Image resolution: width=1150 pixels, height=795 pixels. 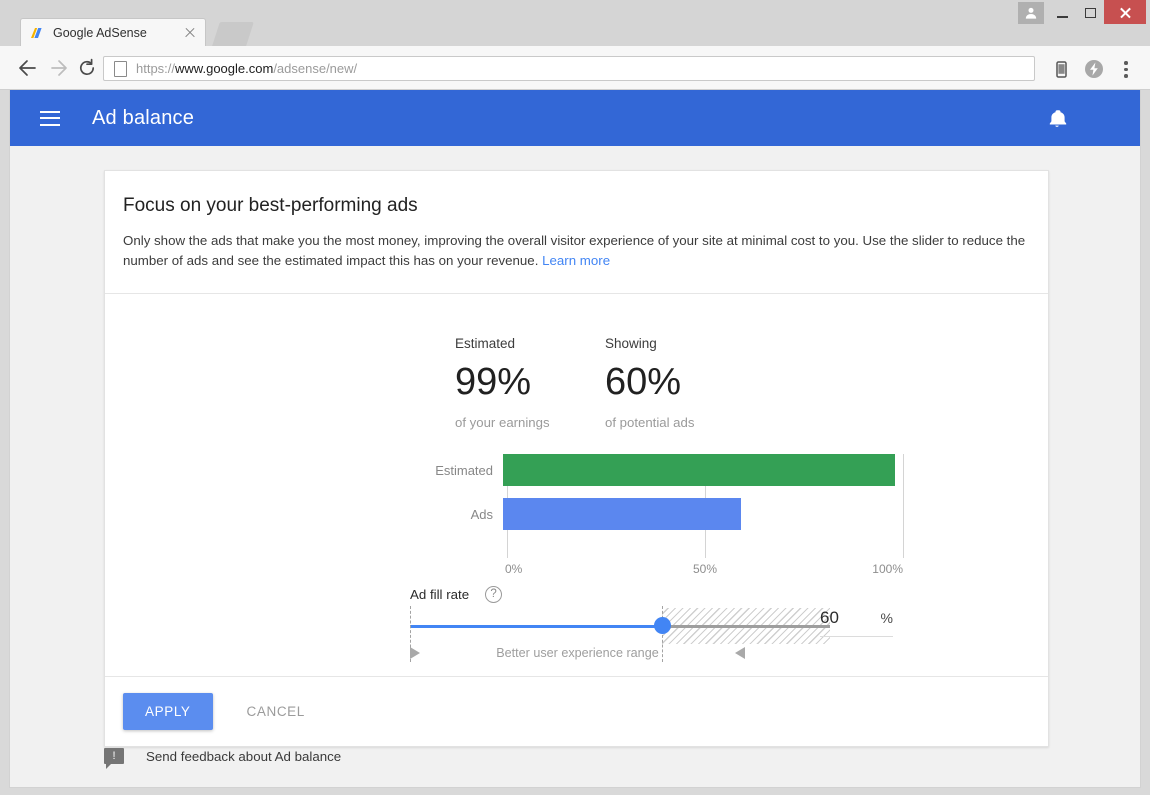 I want to click on forward-arrow-icon, so click(x=59, y=68).